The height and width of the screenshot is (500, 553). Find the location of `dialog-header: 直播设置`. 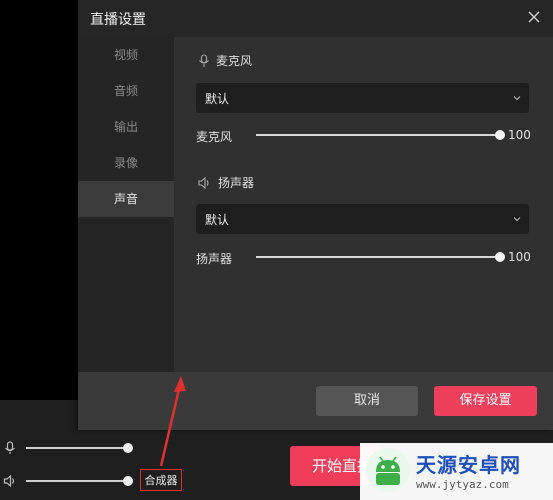

dialog-header: 直播设置 is located at coordinates (315, 18).